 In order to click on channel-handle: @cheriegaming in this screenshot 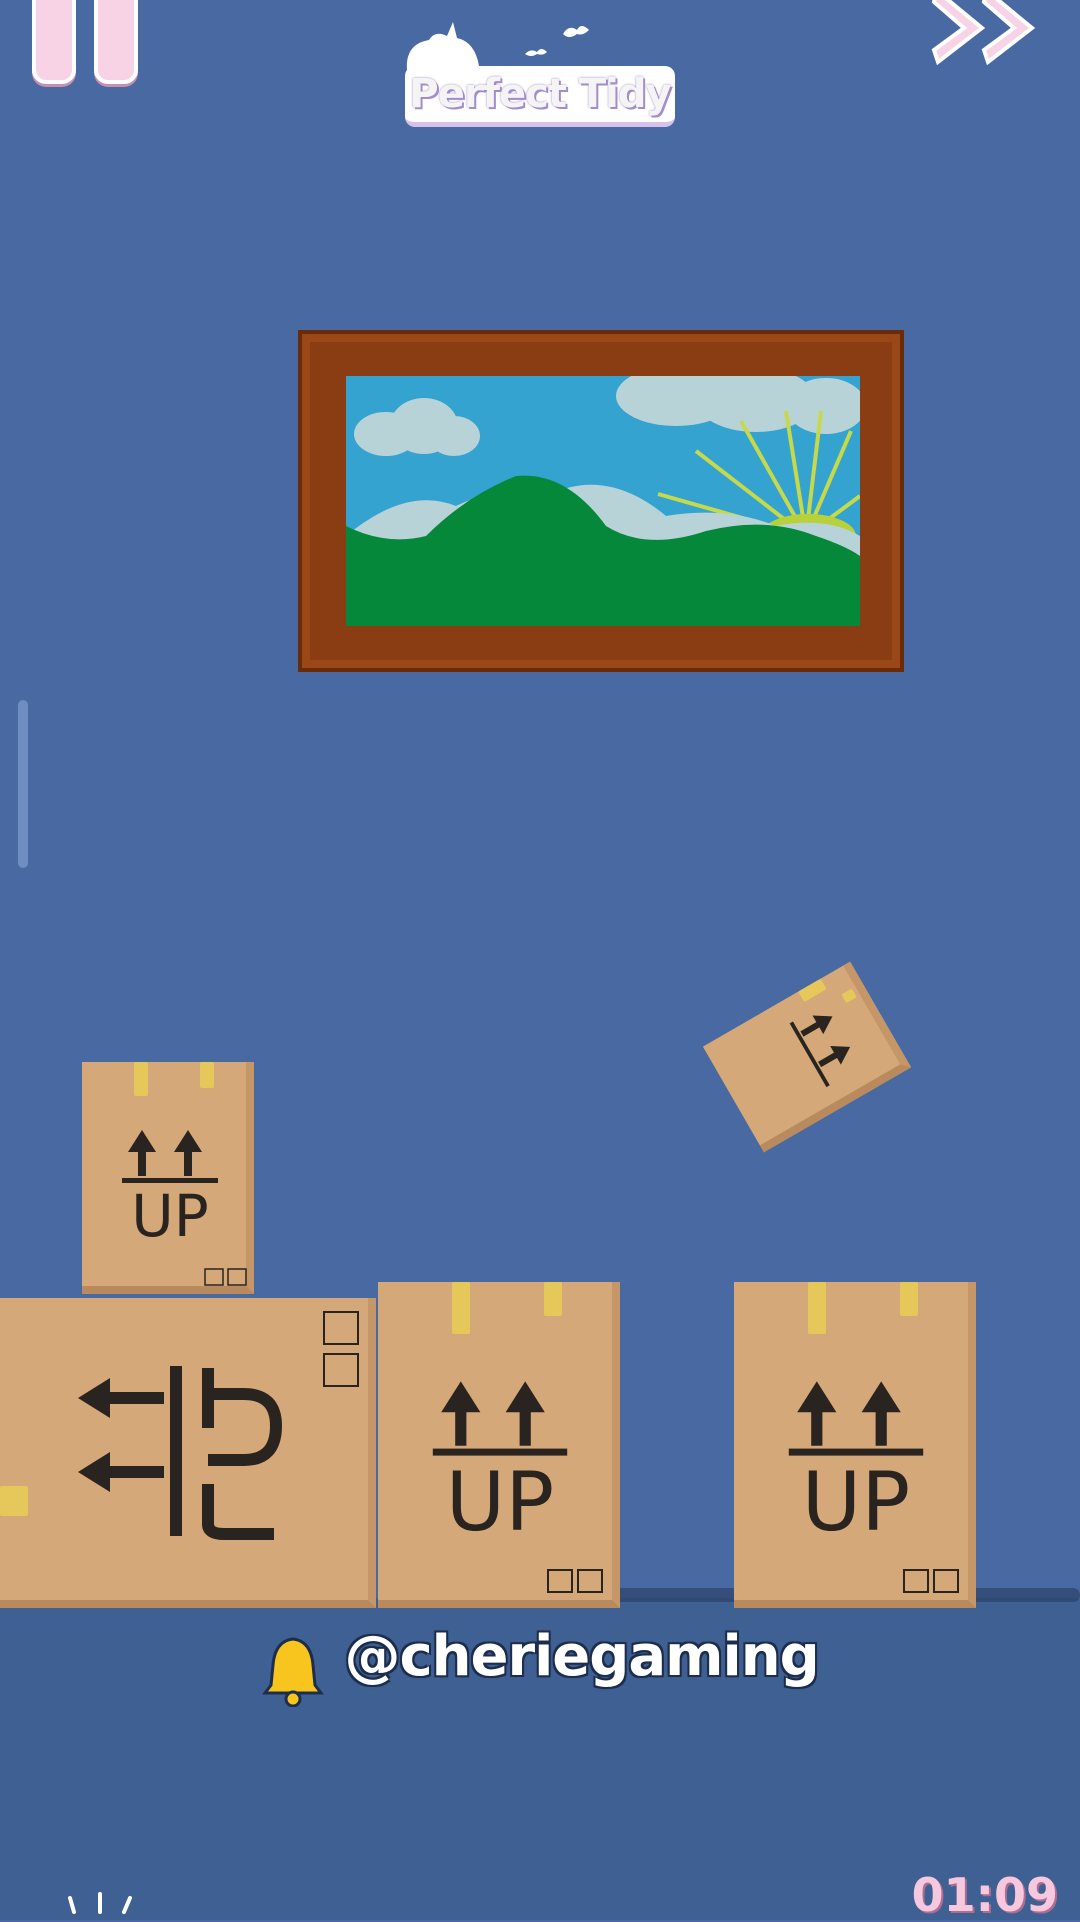, I will do `click(540, 1665)`.